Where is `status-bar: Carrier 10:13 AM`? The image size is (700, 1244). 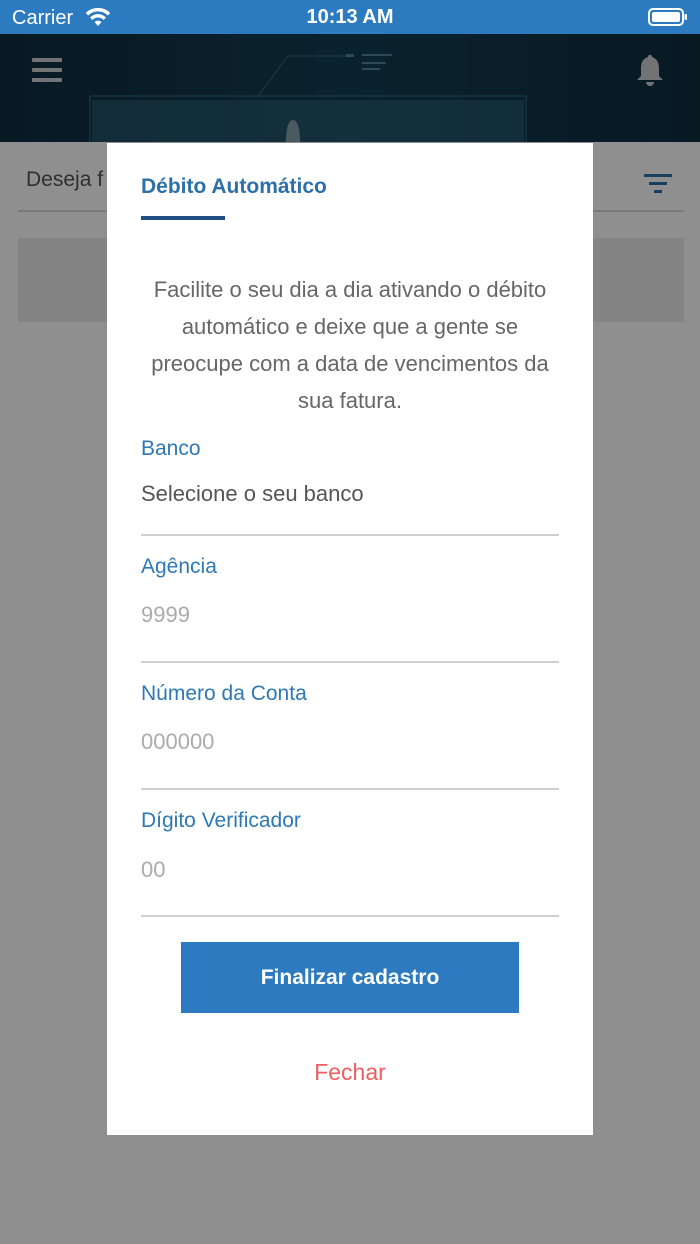 status-bar: Carrier 10:13 AM is located at coordinates (350, 17).